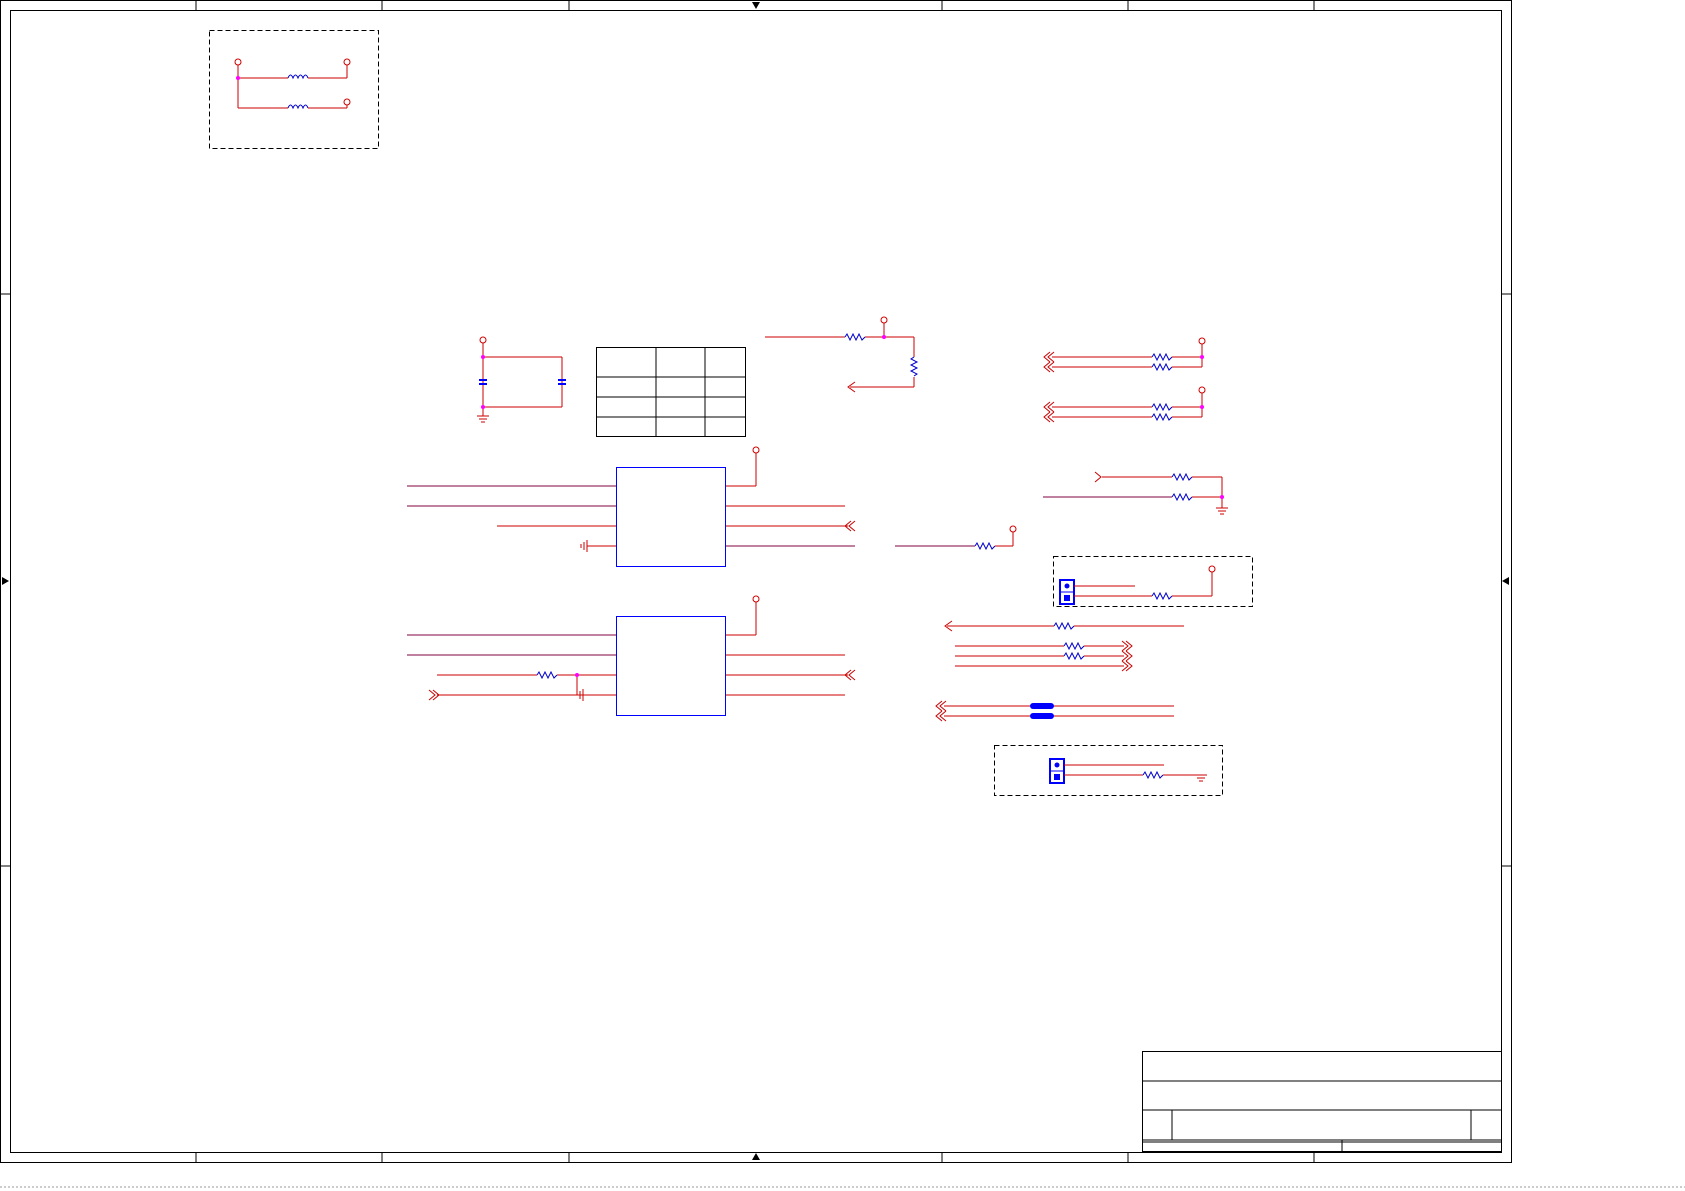 The width and height of the screenshot is (1685, 1191). I want to click on resistor-icon, so click(855, 337).